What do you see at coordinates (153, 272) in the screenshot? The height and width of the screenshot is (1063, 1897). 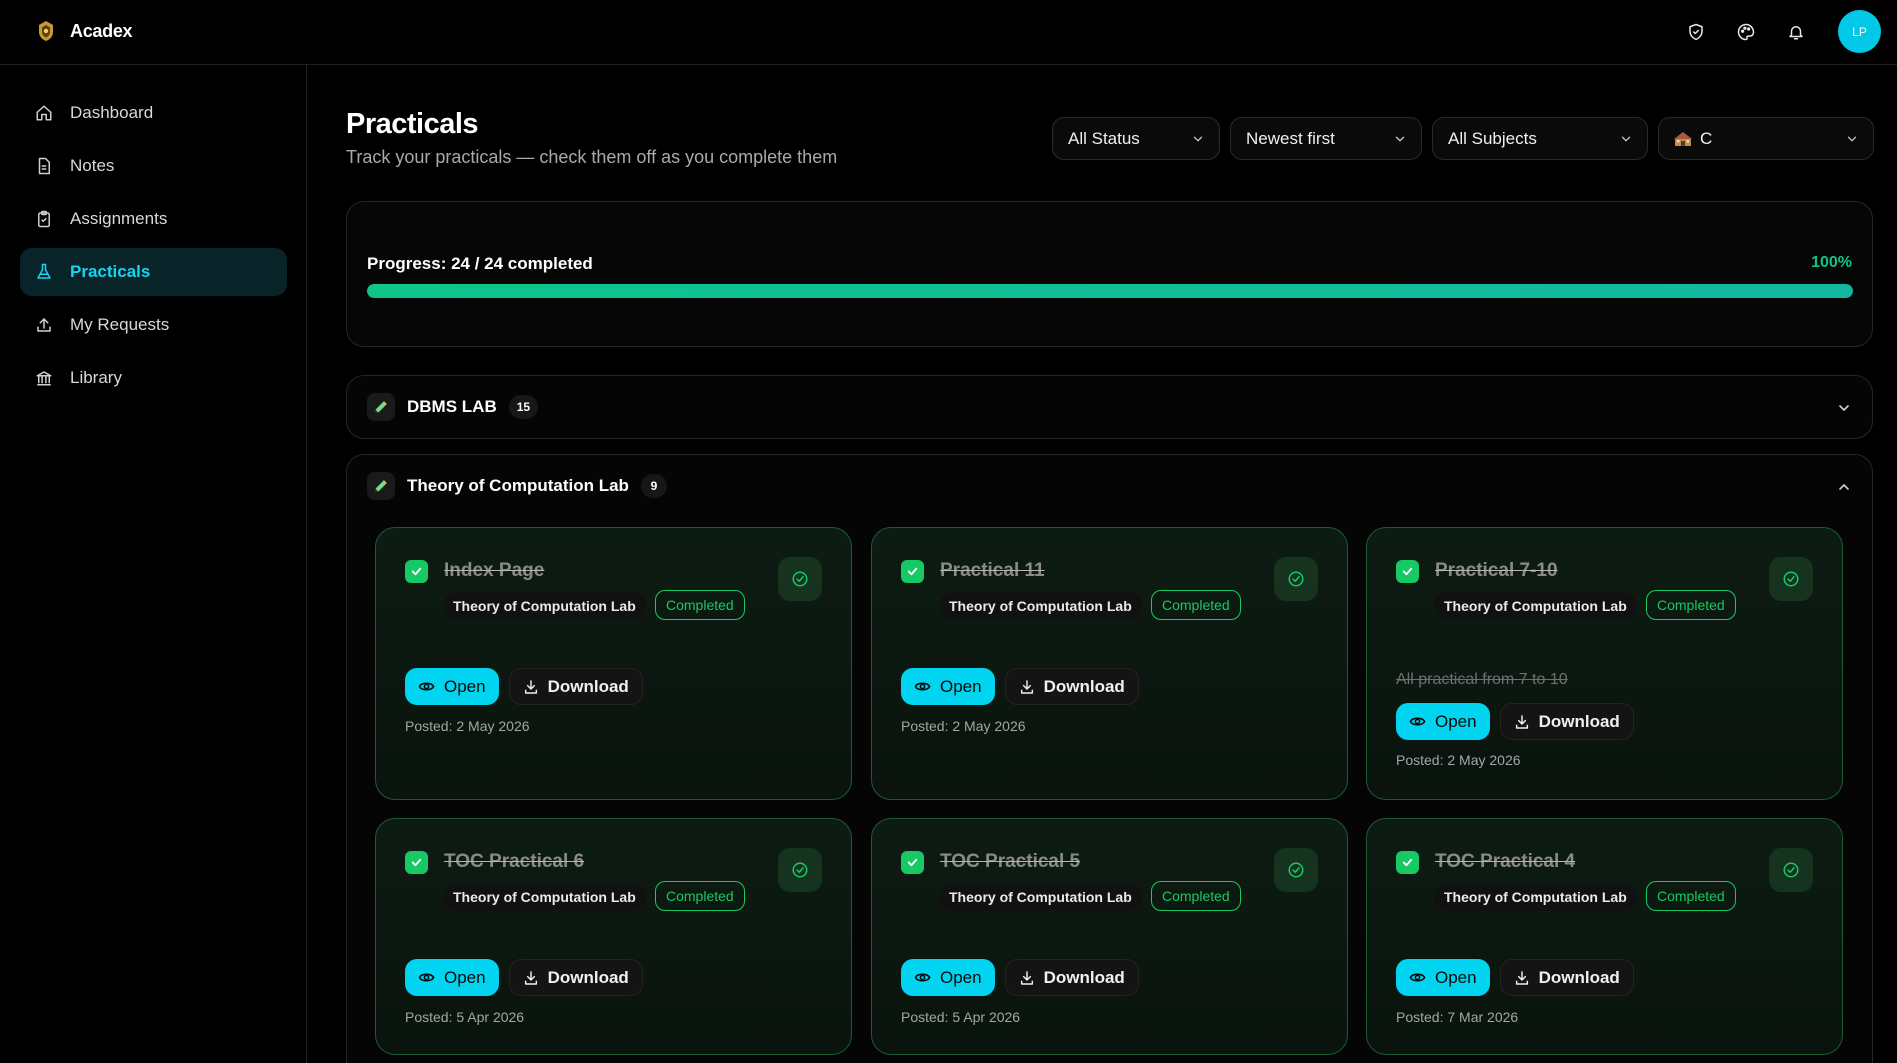 I see `sidebar-item-practicals: Practicals` at bounding box center [153, 272].